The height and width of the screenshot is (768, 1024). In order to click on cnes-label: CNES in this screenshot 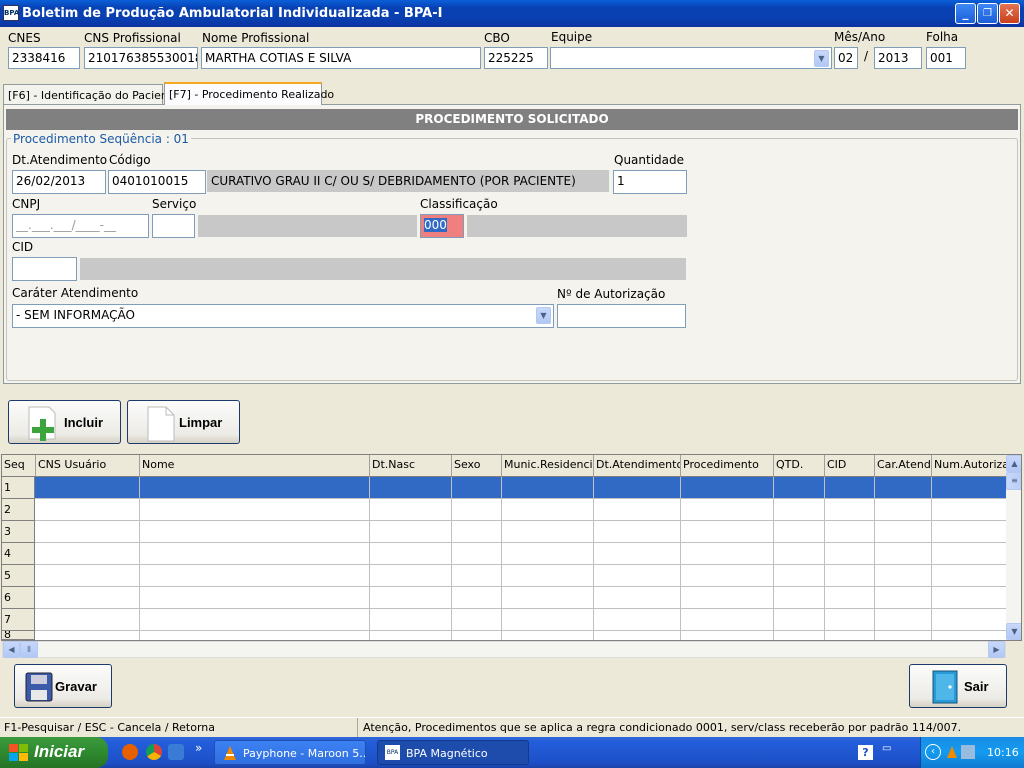, I will do `click(24, 38)`.